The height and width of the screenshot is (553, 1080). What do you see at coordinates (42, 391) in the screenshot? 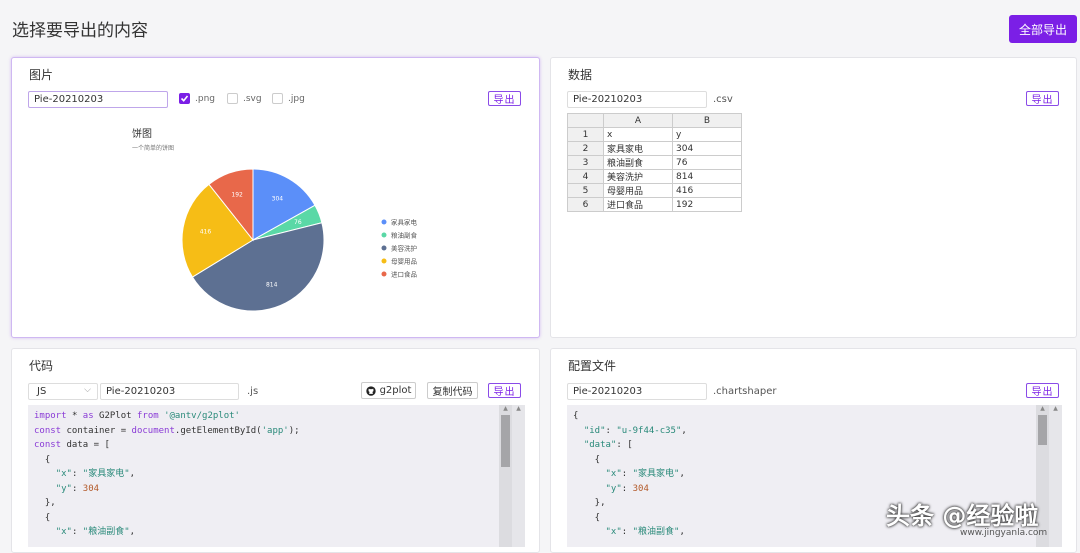
I see `language-value: JS` at bounding box center [42, 391].